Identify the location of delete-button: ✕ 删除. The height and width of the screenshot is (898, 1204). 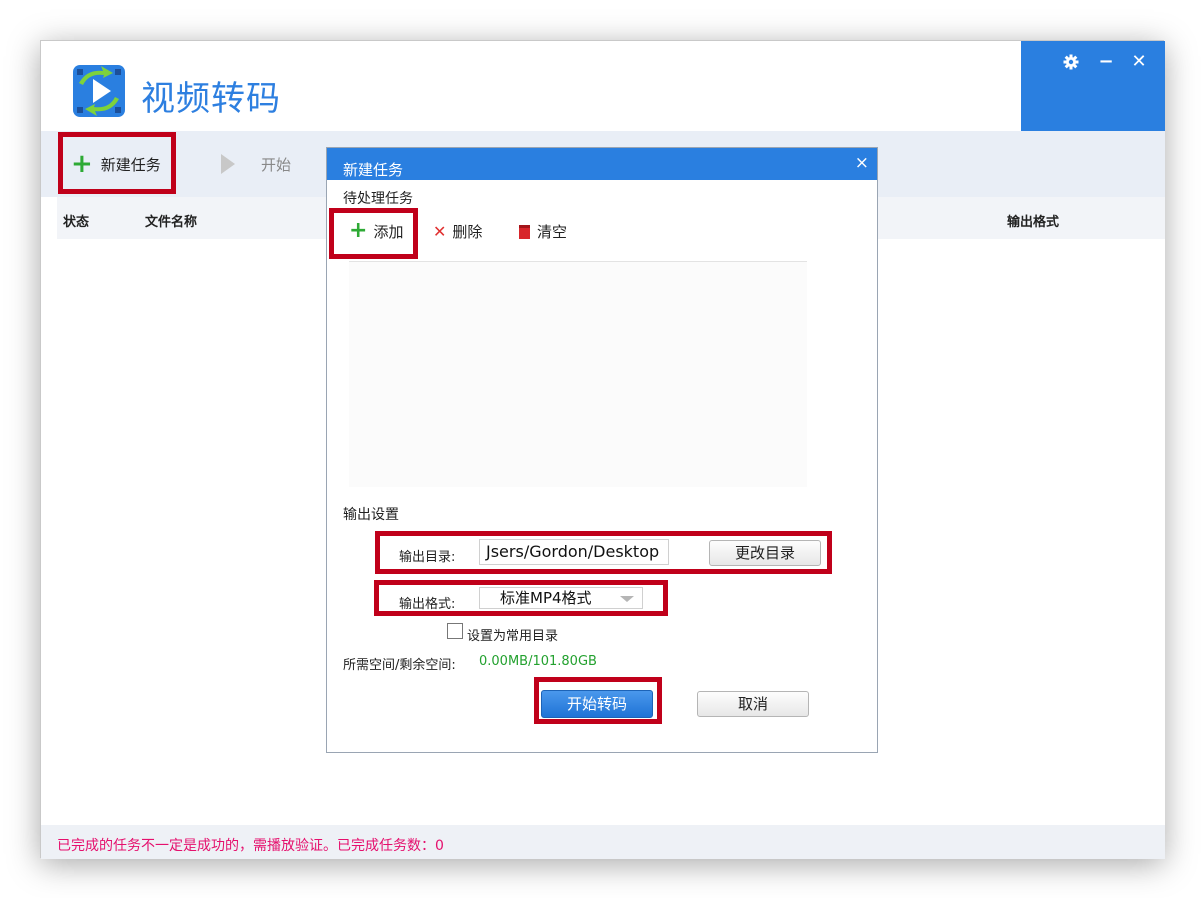
(457, 231).